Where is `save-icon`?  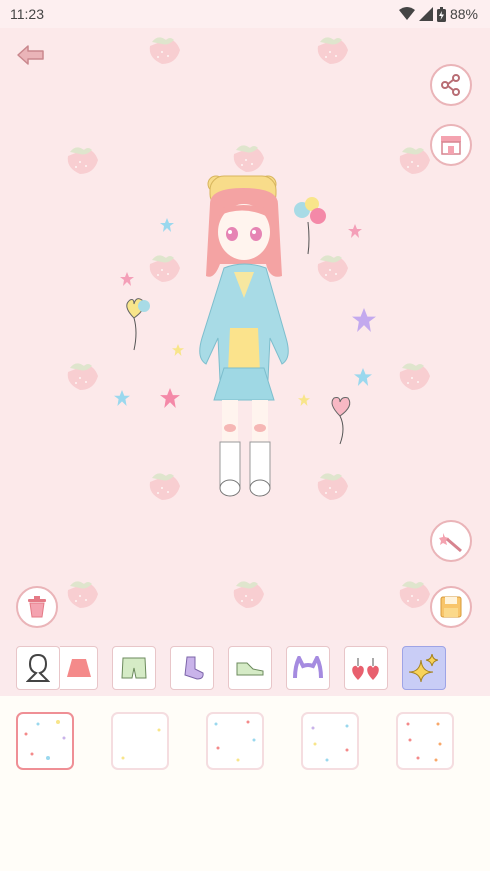
save-icon is located at coordinates (451, 607).